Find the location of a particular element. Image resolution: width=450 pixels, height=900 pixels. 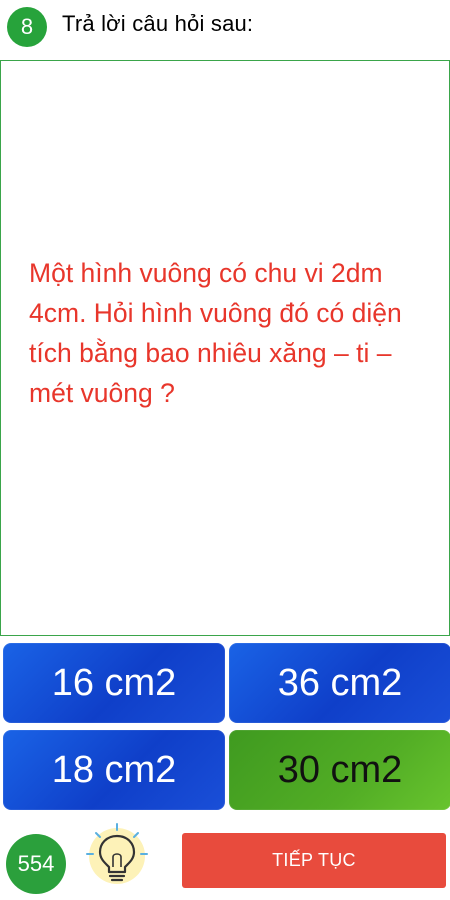

answer-button-3: 18 cm2 is located at coordinates (114, 770).